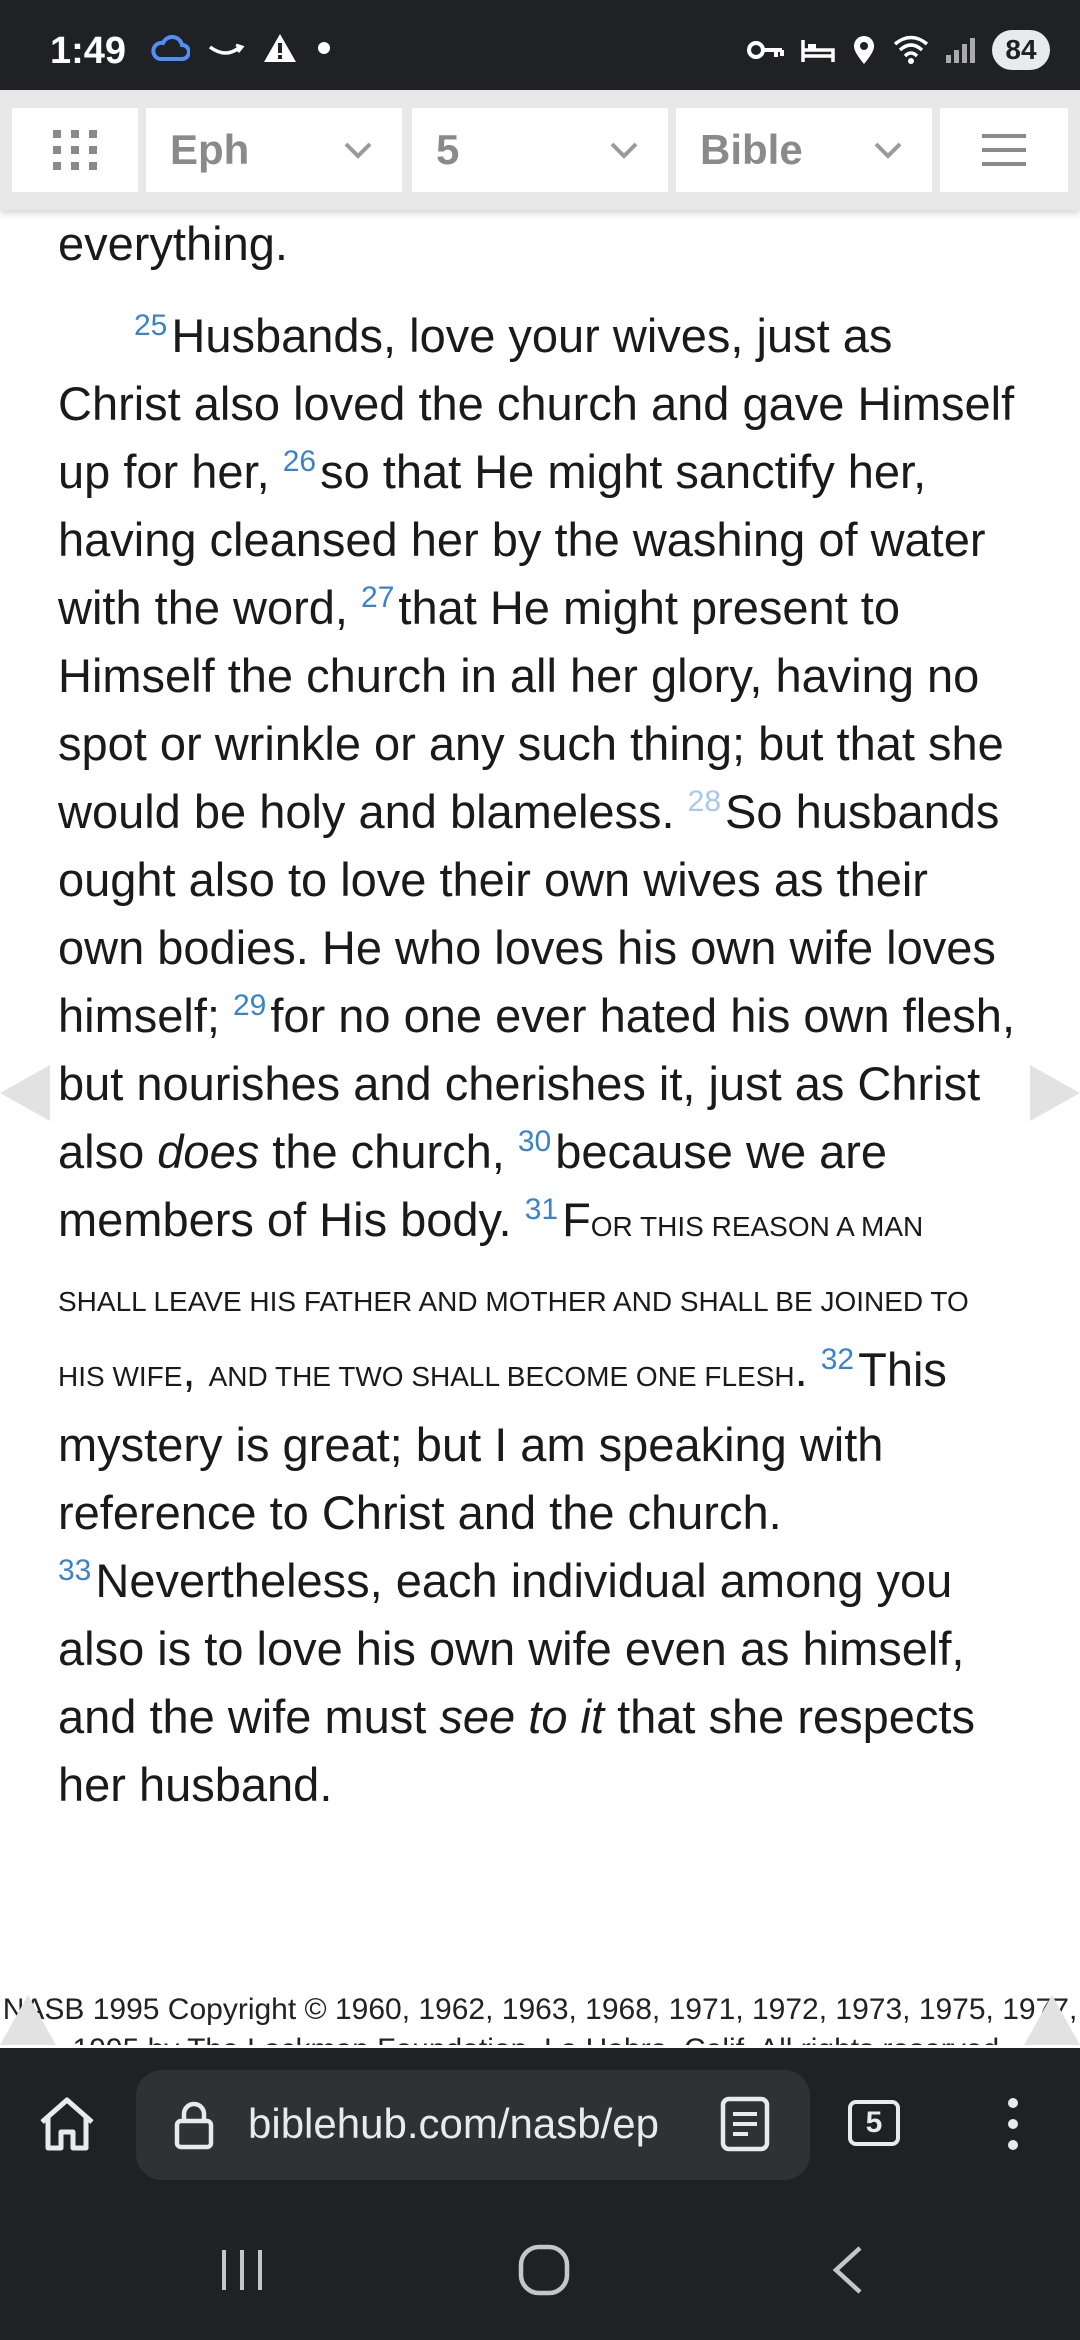 The image size is (1080, 2340). What do you see at coordinates (280, 48) in the screenshot?
I see `alert-icon` at bounding box center [280, 48].